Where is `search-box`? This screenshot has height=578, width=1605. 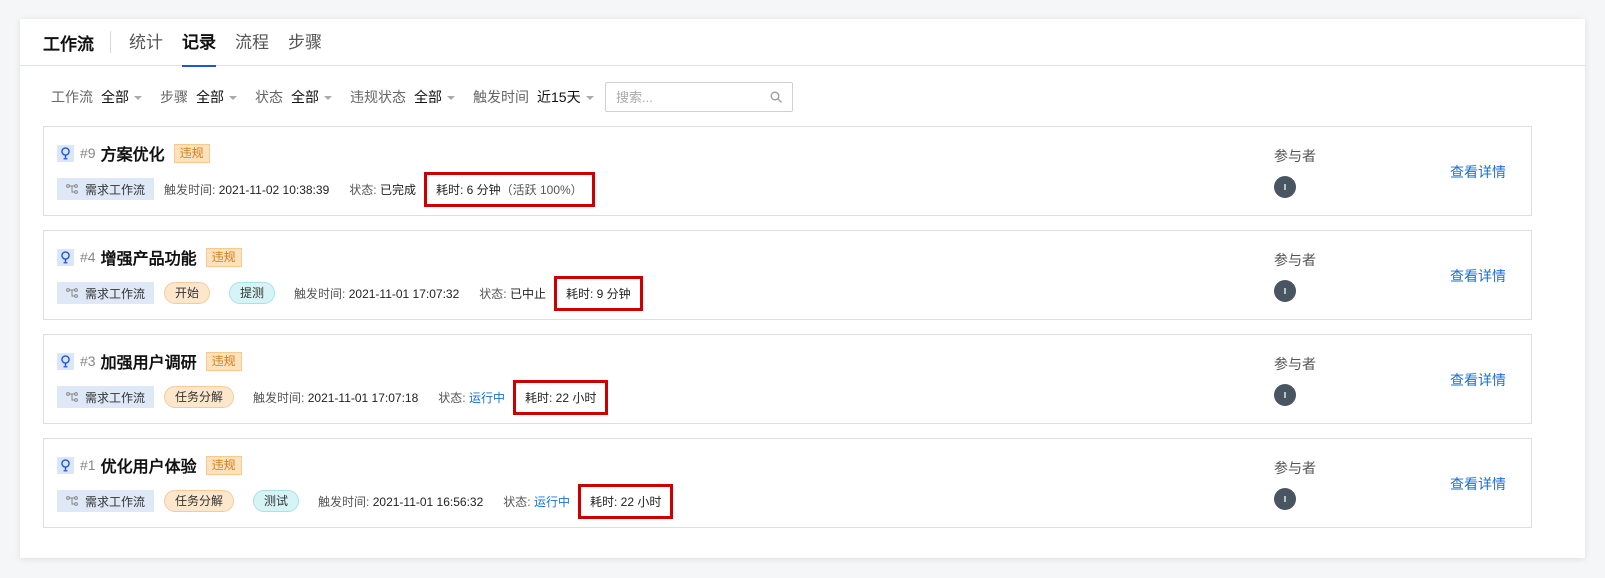 search-box is located at coordinates (699, 97).